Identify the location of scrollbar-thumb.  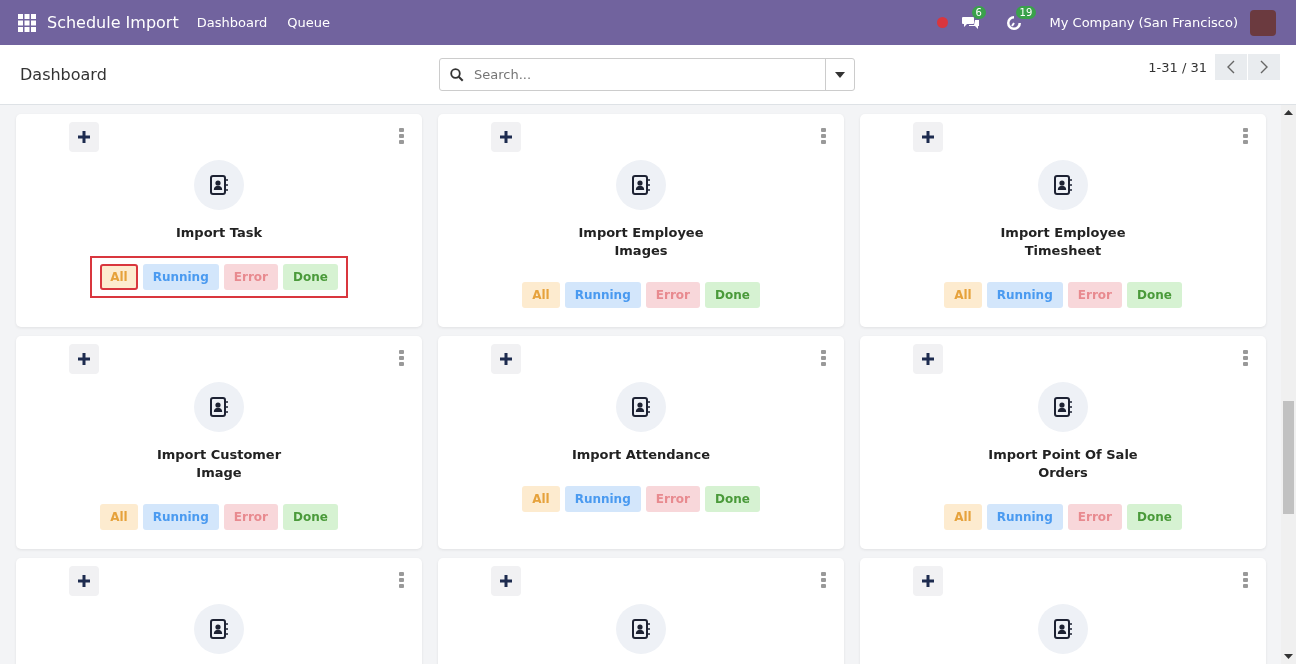
(1288, 457).